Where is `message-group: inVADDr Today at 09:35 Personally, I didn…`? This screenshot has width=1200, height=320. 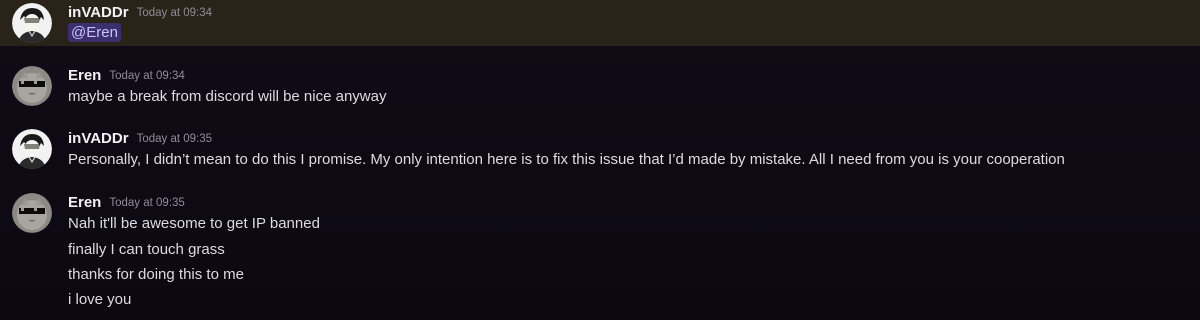
message-group: inVADDr Today at 09:35 Personally, I didn… is located at coordinates (600, 150).